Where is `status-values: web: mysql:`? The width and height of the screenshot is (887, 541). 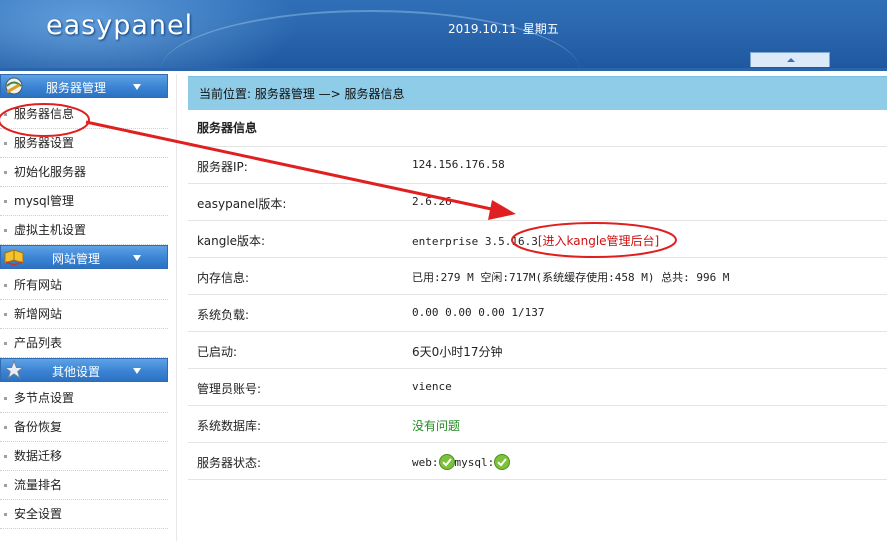 status-values: web: mysql: is located at coordinates (461, 462).